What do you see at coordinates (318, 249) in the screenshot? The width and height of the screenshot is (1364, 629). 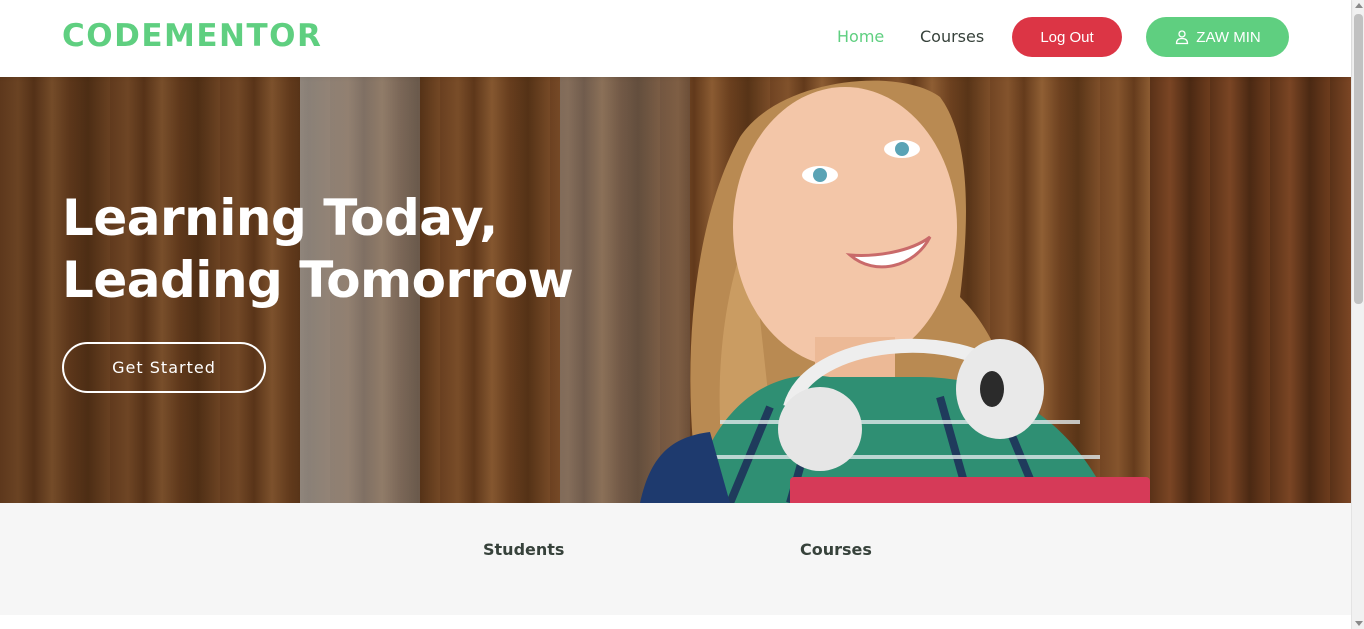 I see `hero-title: Learning Today, Leading Tomorrow` at bounding box center [318, 249].